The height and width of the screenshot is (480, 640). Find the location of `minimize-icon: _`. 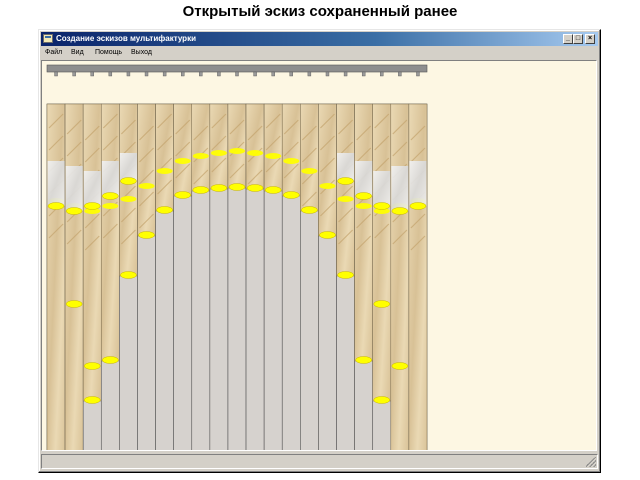

minimize-icon: _ is located at coordinates (568, 39).